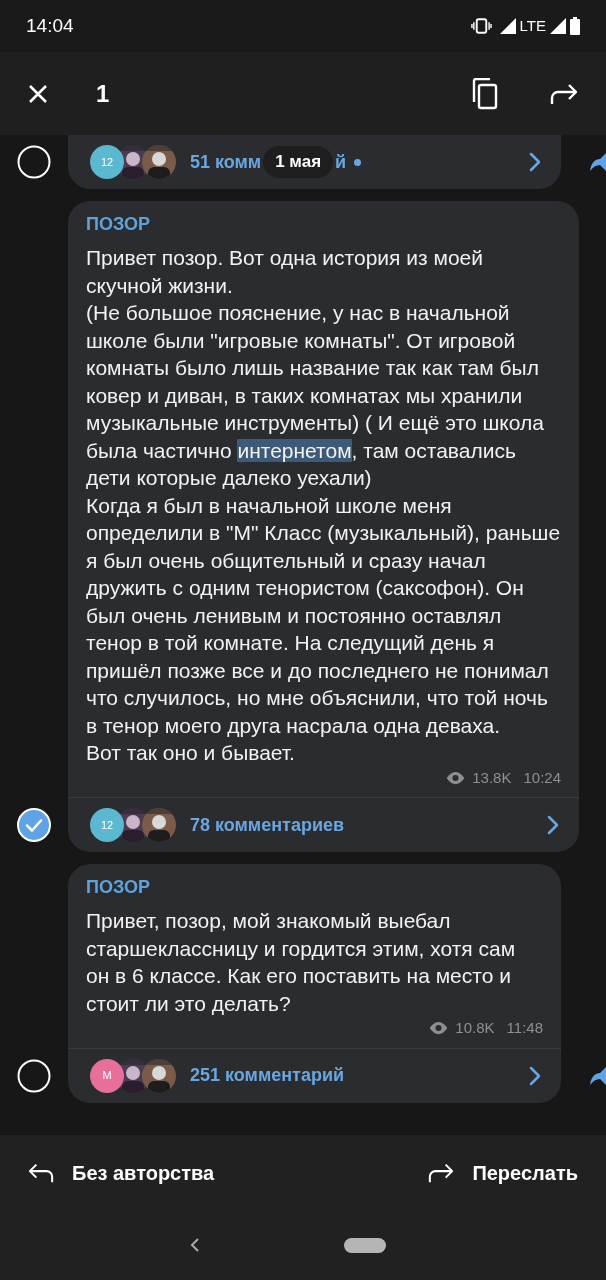  What do you see at coordinates (481, 26) in the screenshot?
I see `vibrate-icon` at bounding box center [481, 26].